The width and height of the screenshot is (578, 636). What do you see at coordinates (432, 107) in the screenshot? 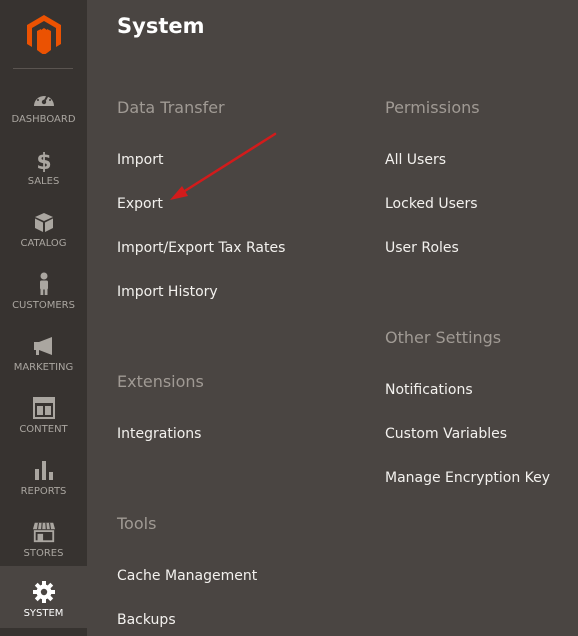
I see `section-title-permissions: Permissions` at bounding box center [432, 107].